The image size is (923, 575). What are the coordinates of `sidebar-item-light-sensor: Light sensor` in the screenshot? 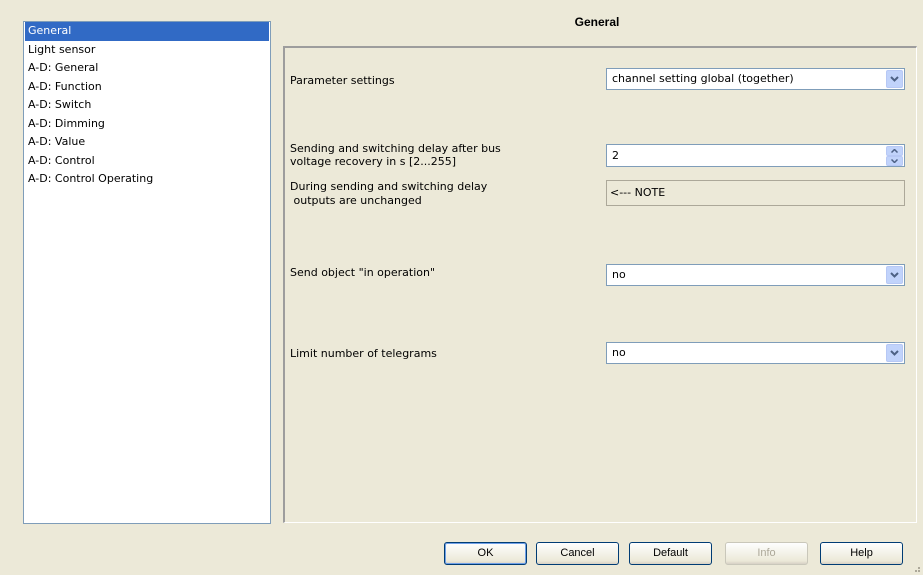 It's located at (147, 50).